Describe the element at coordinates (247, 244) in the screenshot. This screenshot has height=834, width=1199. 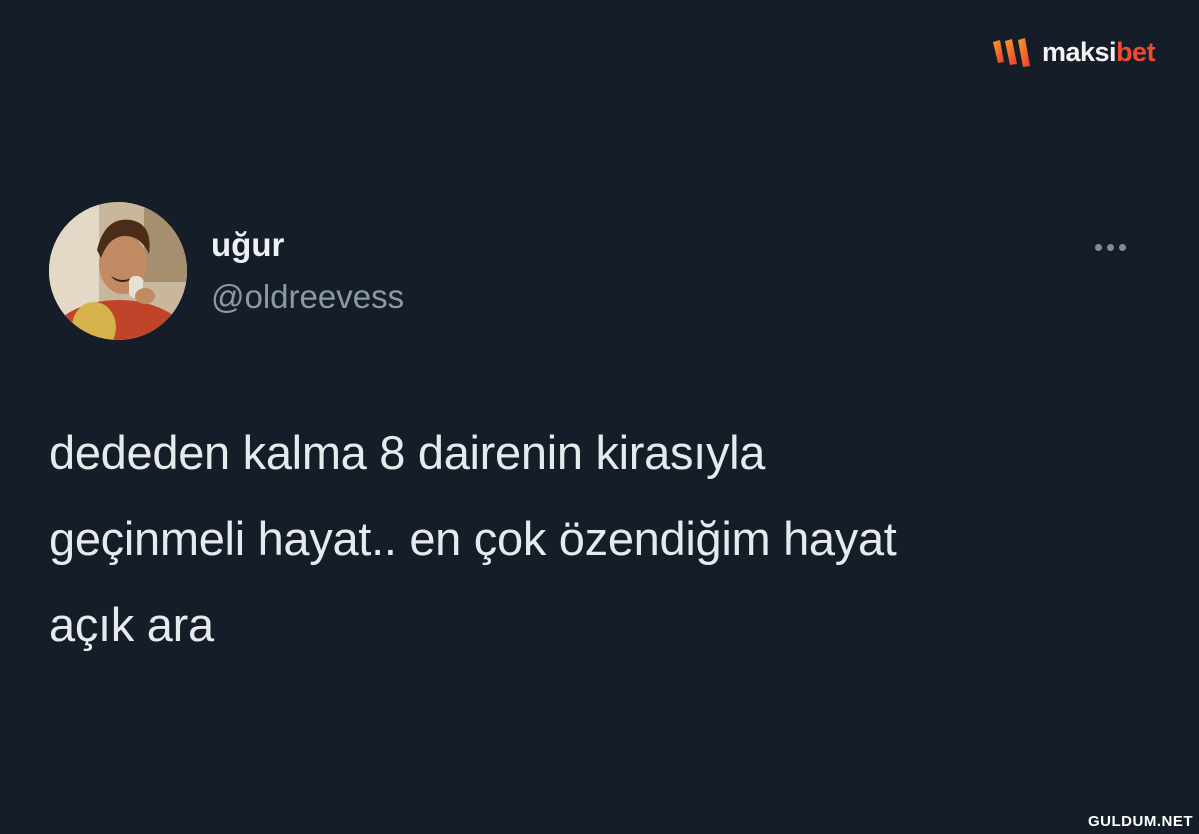
I see `display-name: uğur` at that location.